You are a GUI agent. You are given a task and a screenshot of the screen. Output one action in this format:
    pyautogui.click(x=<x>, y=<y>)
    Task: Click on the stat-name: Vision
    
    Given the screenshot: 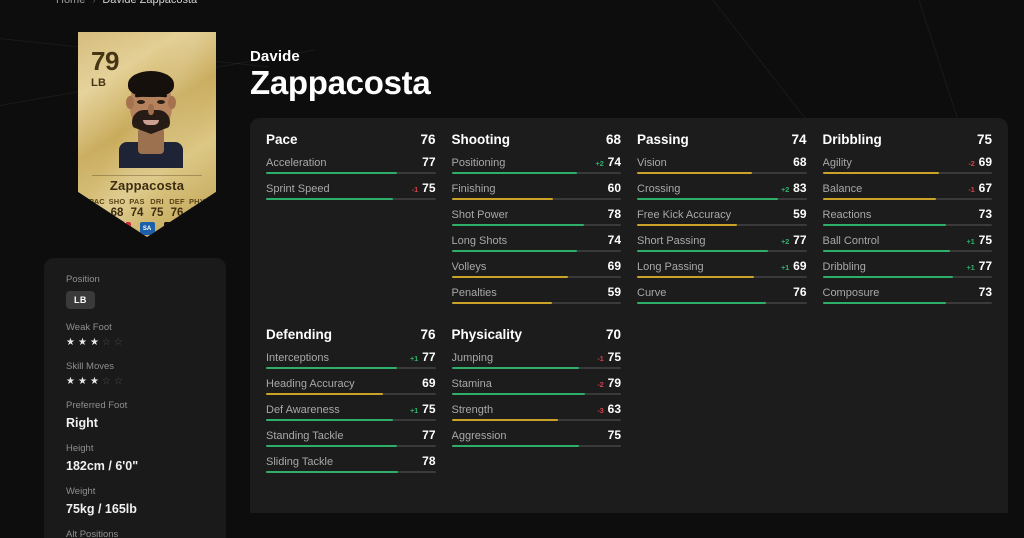 What is the action you would take?
    pyautogui.click(x=652, y=163)
    